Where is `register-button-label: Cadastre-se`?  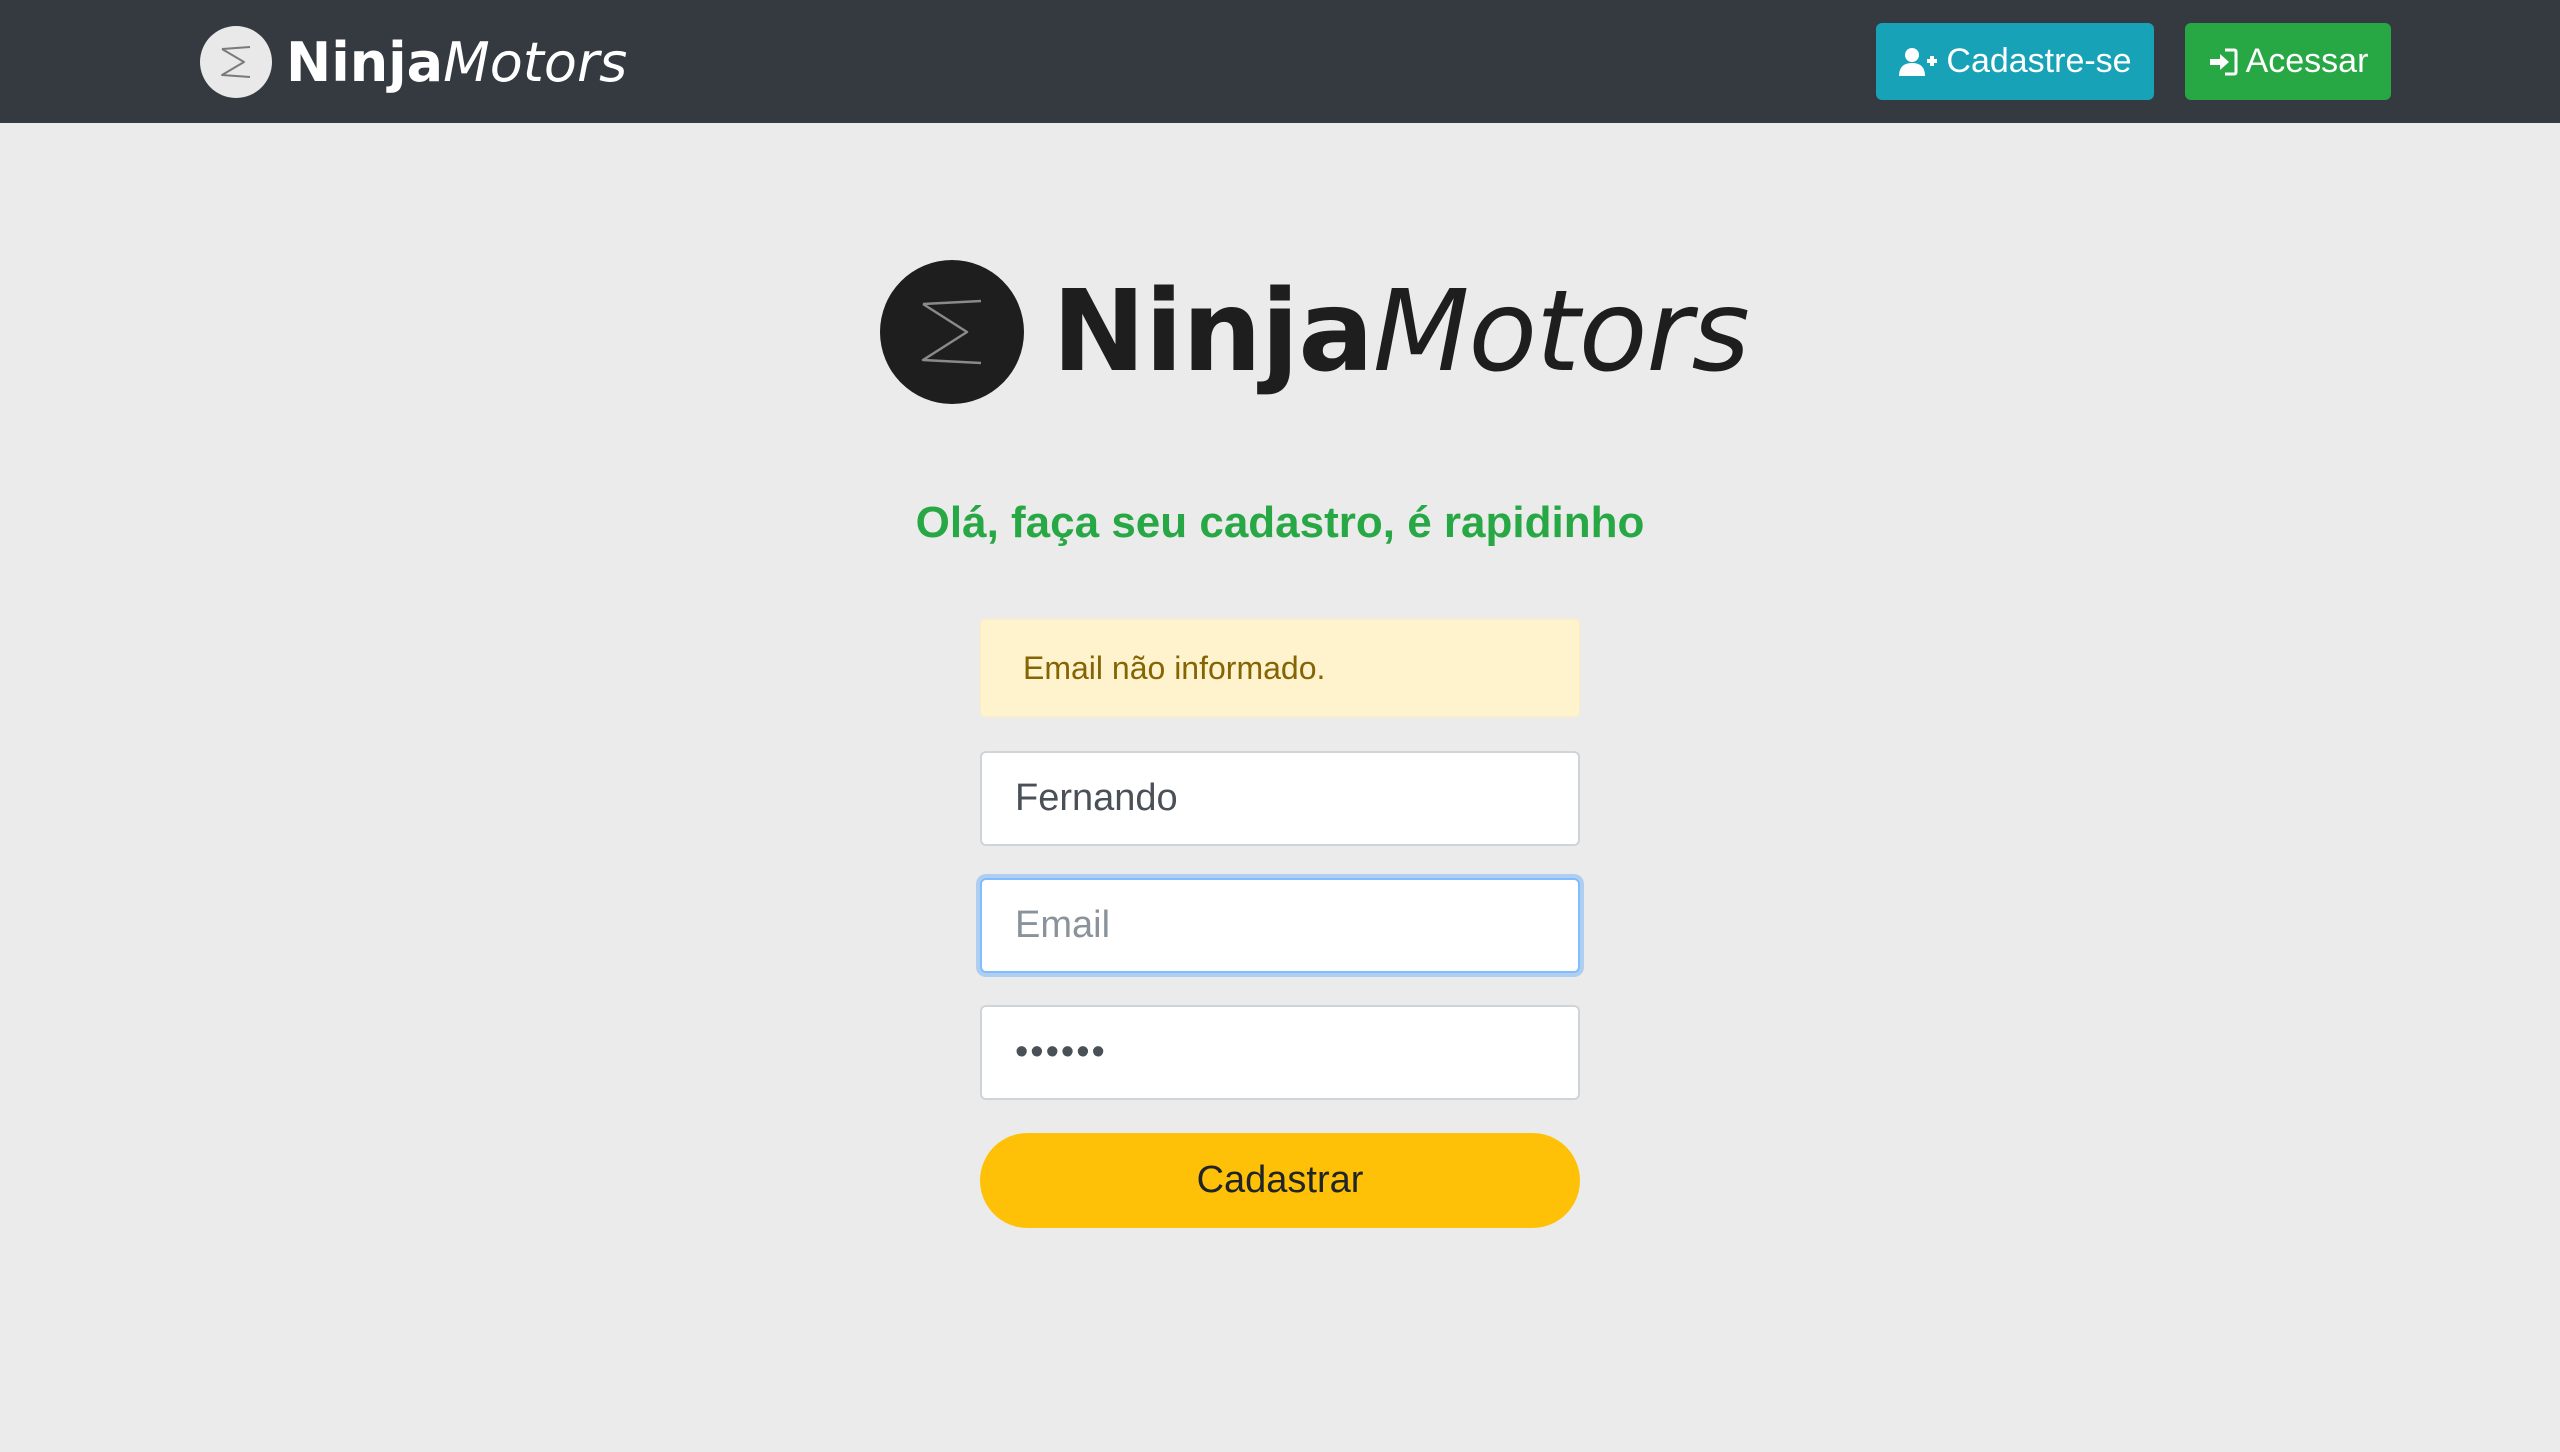
register-button-label: Cadastre-se is located at coordinates (2039, 61).